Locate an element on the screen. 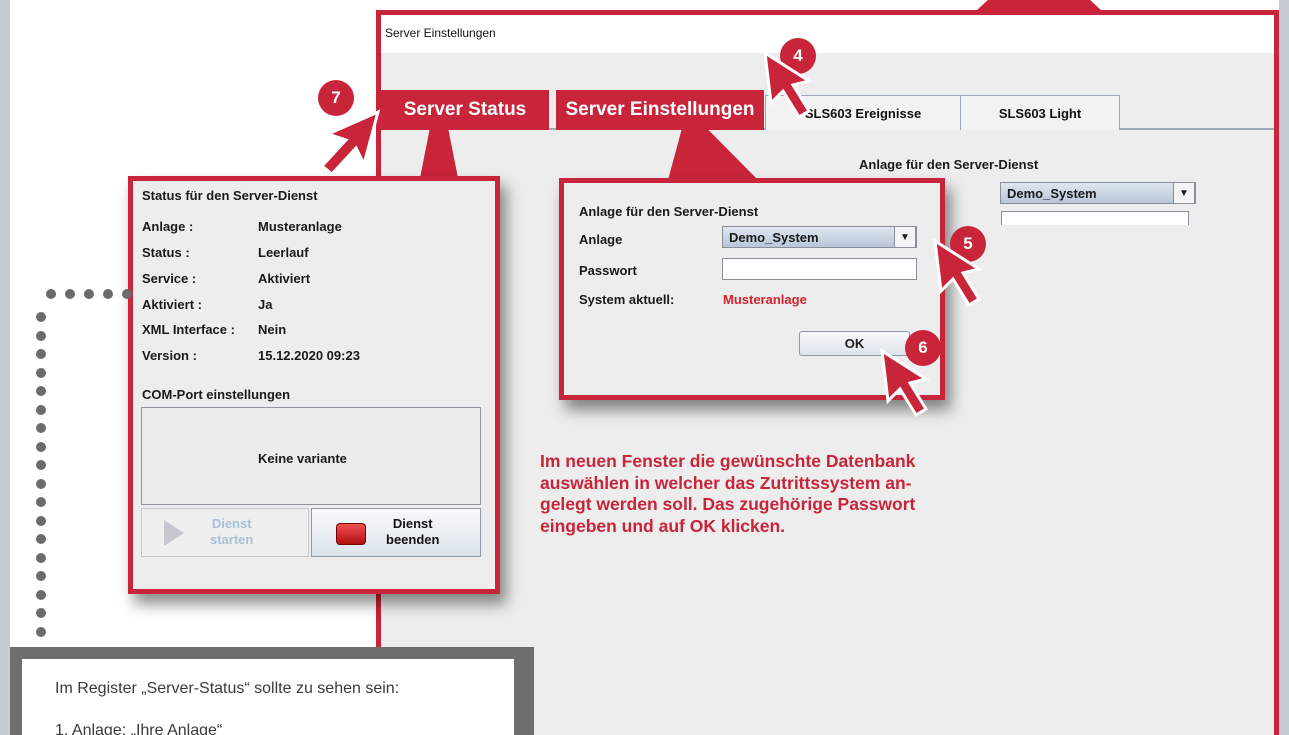  stop-service-button: Dienst beenden is located at coordinates (396, 532).